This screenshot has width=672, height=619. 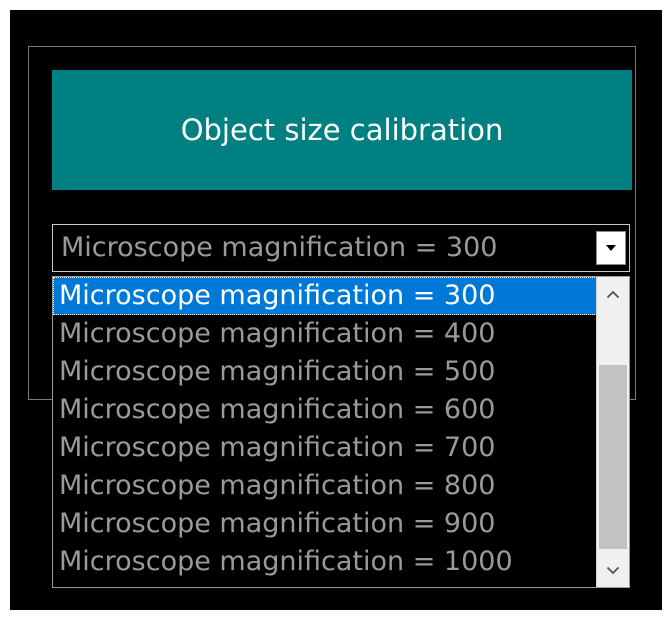 I want to click on dropdown-scrollbar, so click(x=612, y=432).